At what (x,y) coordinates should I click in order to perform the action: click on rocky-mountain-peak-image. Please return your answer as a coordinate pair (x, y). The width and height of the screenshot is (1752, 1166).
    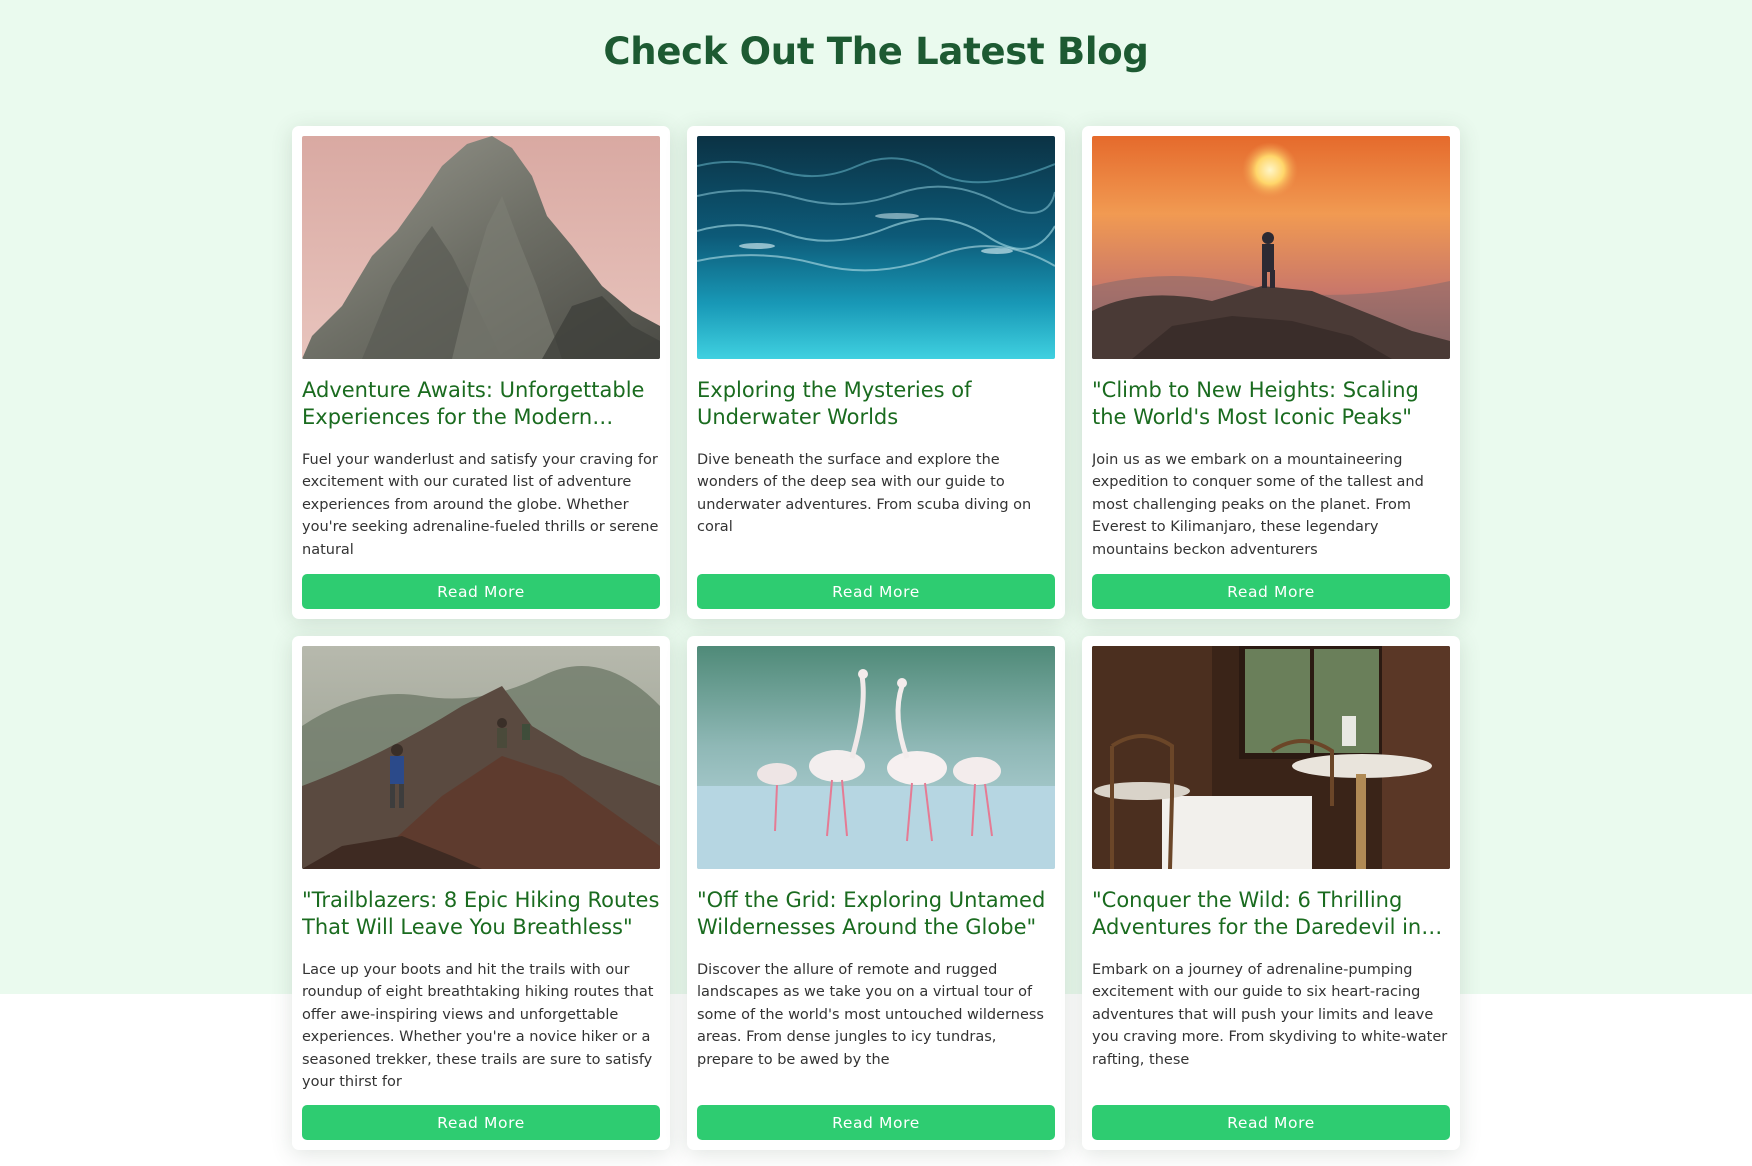
    Looking at the image, I should click on (481, 247).